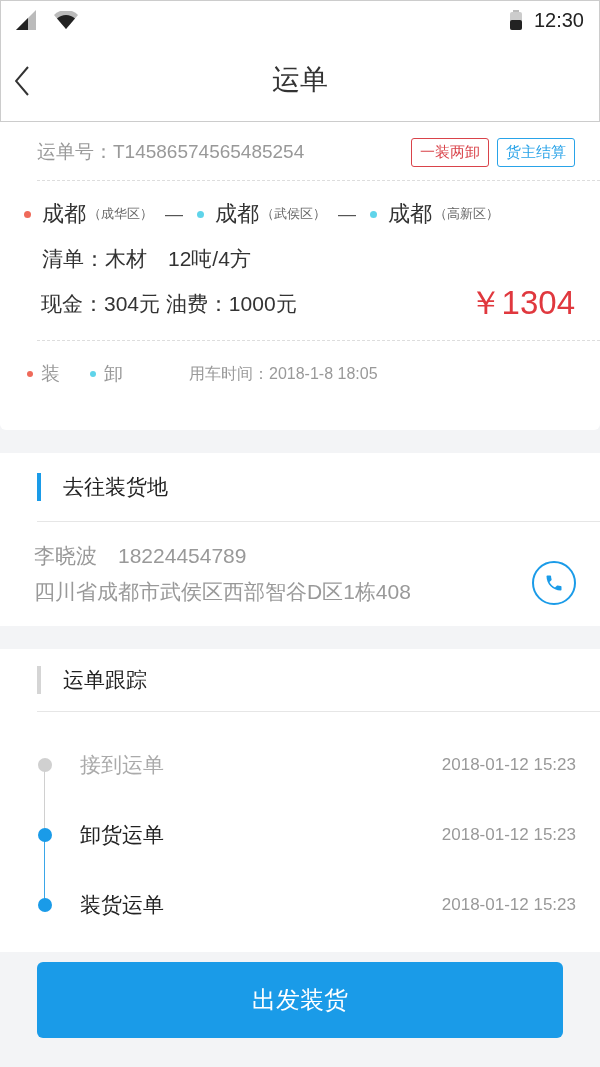 The height and width of the screenshot is (1067, 600). Describe the element at coordinates (293, 214) in the screenshot. I see `district-name: （武侯区）` at that location.